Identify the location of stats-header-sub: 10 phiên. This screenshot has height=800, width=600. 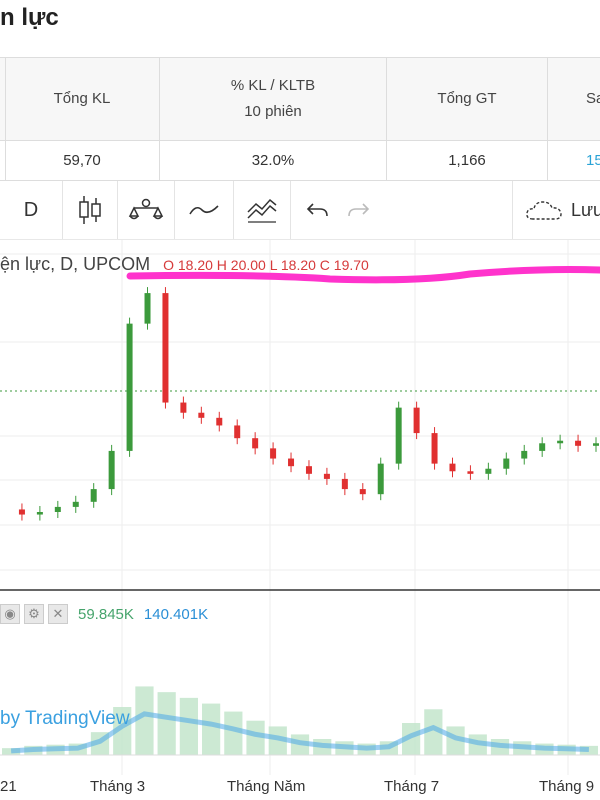
(273, 111).